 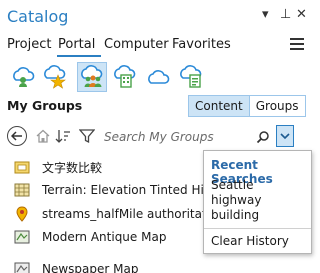 I want to click on tile-layer-icon, so click(x=22, y=190).